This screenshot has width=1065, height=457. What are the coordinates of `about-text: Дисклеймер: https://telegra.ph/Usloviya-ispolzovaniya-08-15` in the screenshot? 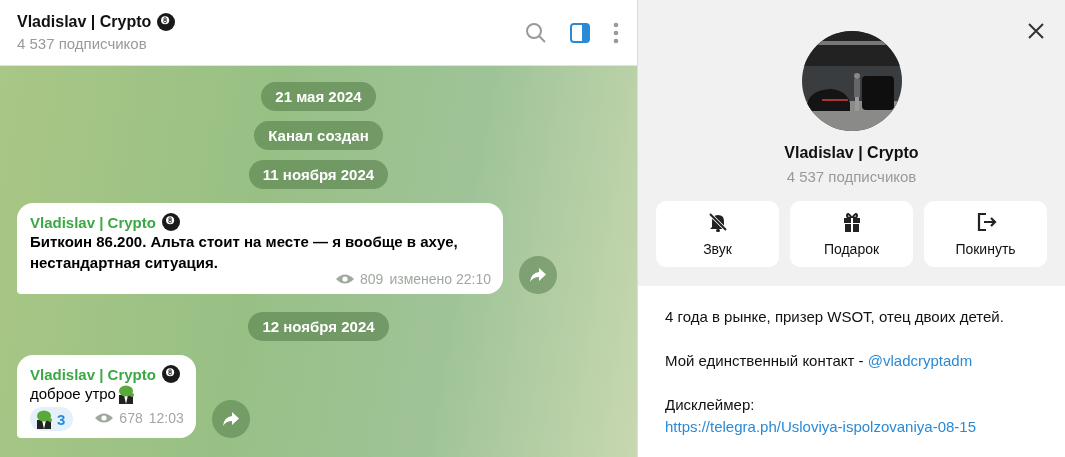 It's located at (851, 416).